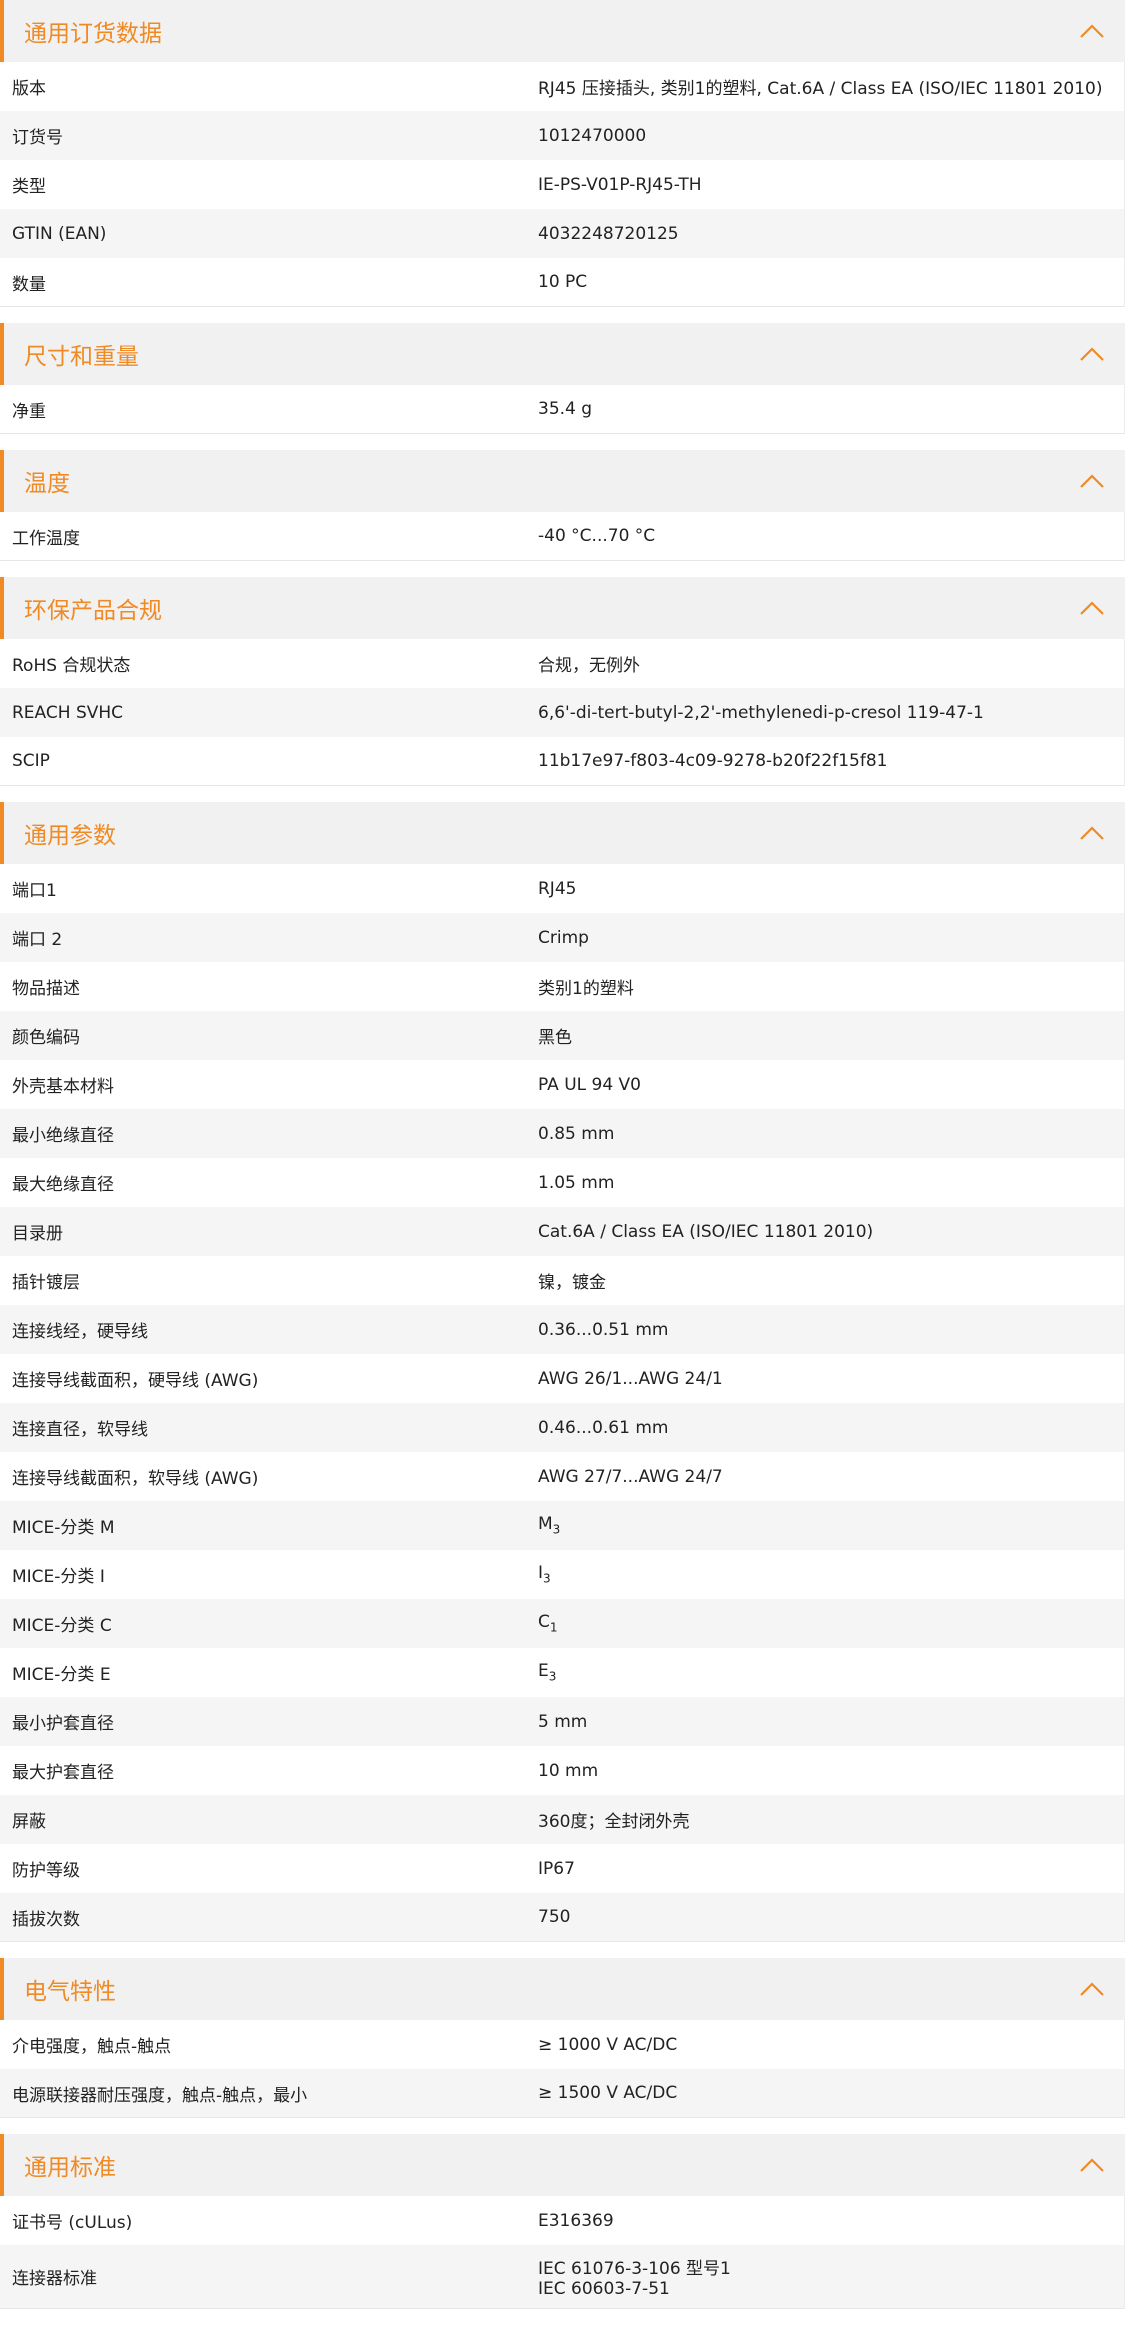 The width and height of the screenshot is (1125, 2342). I want to click on spec-value: ≥ 1500 V AC/DC, so click(831, 2093).